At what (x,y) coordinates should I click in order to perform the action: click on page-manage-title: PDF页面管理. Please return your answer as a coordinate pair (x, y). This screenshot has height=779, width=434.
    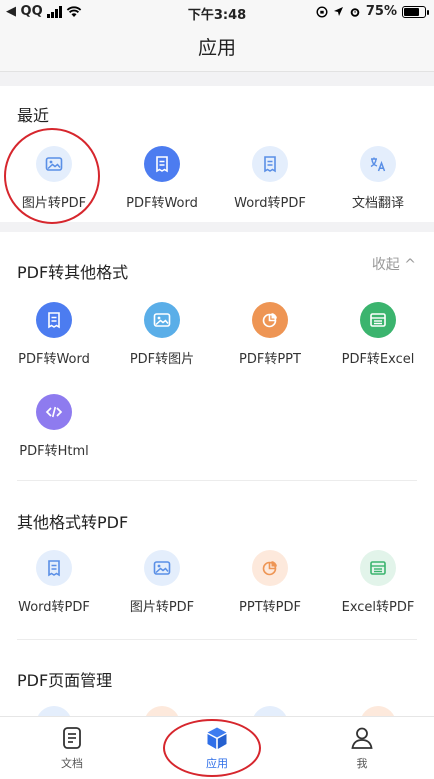
    Looking at the image, I should click on (65, 680).